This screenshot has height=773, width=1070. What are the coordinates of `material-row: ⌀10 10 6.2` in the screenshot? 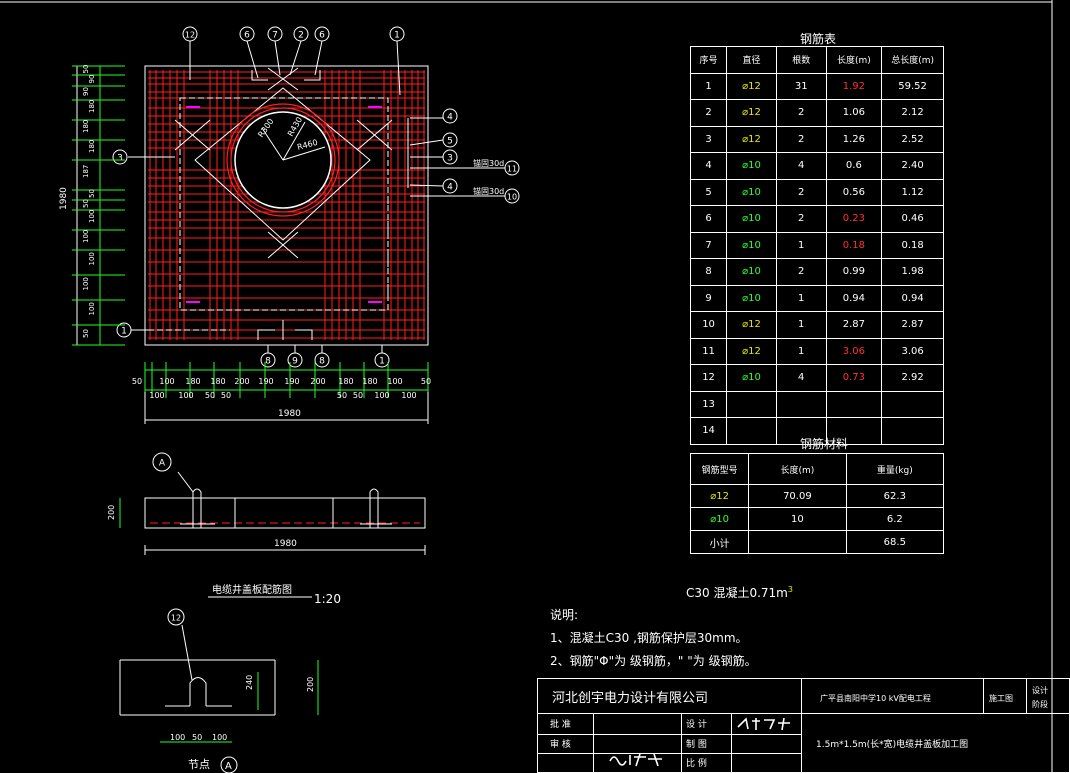 It's located at (817, 519).